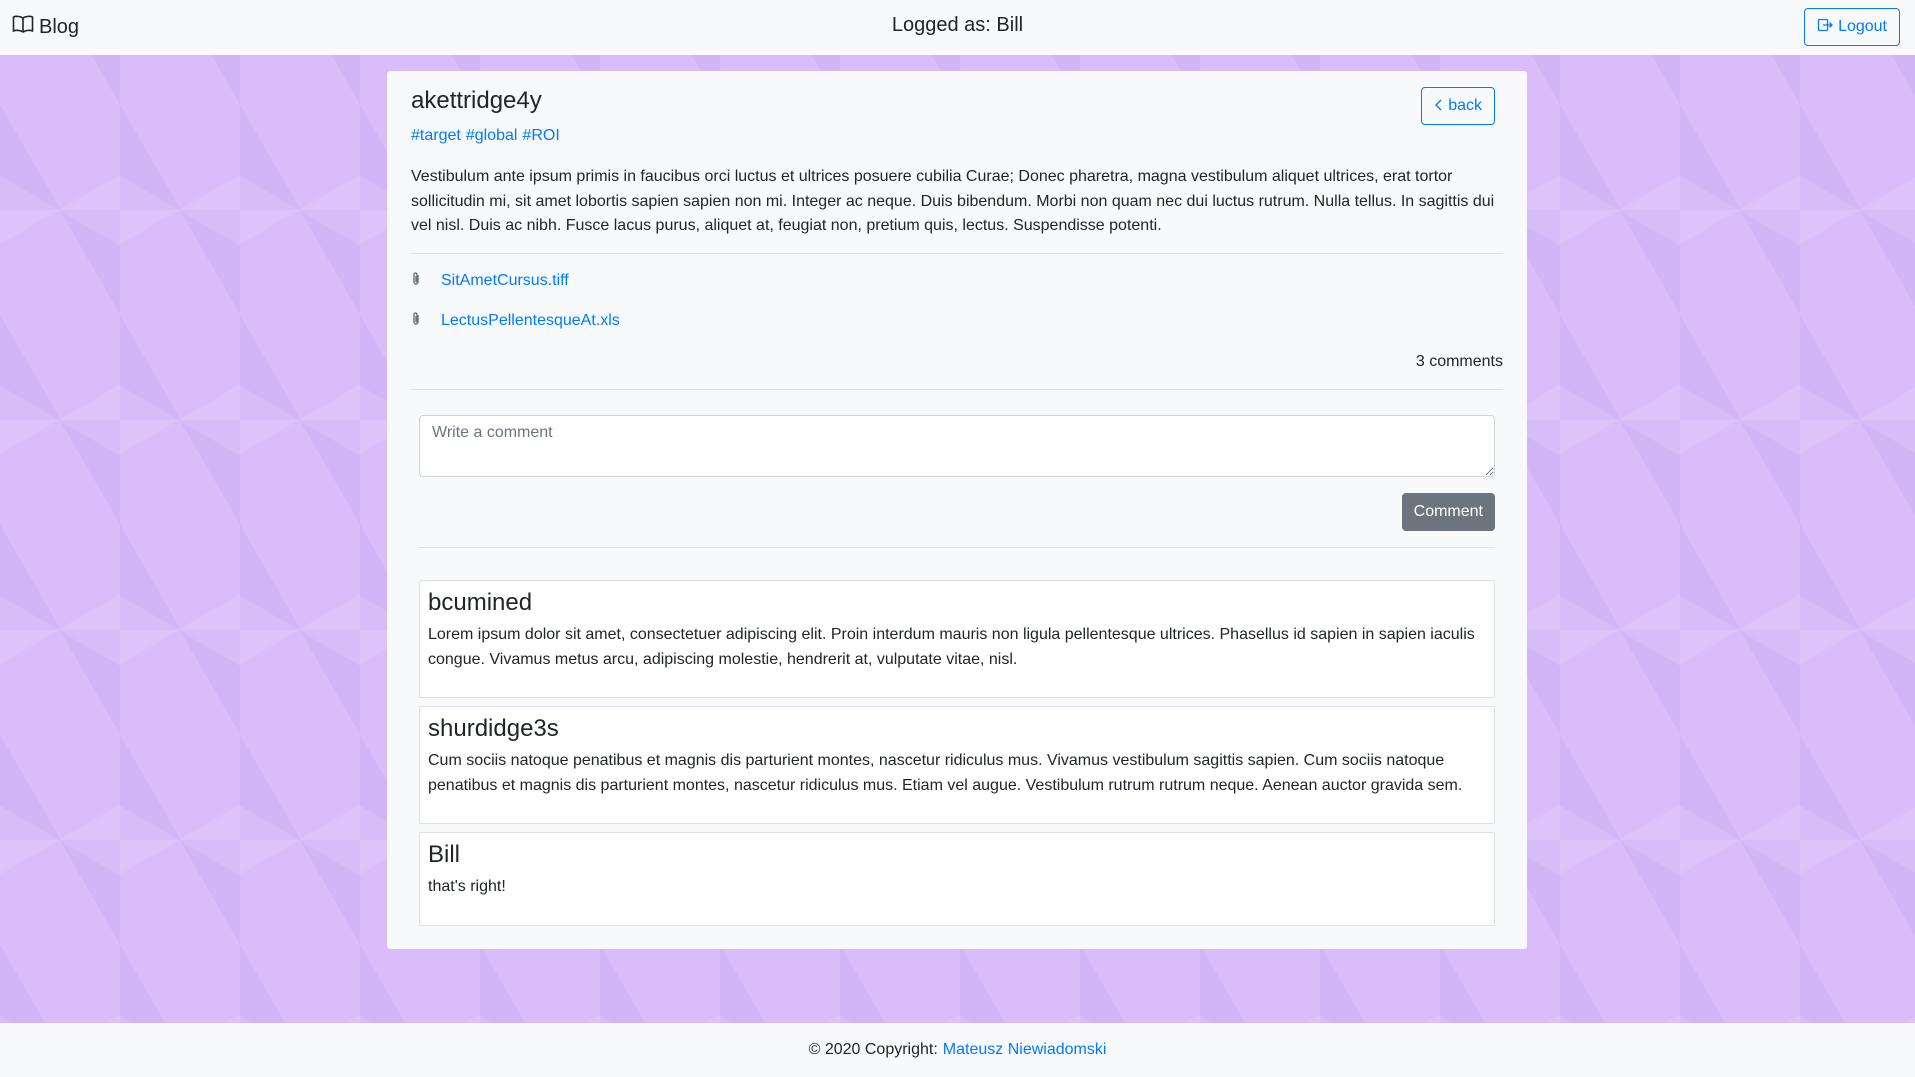  What do you see at coordinates (1448, 512) in the screenshot?
I see `comment-submit-button: Comment` at bounding box center [1448, 512].